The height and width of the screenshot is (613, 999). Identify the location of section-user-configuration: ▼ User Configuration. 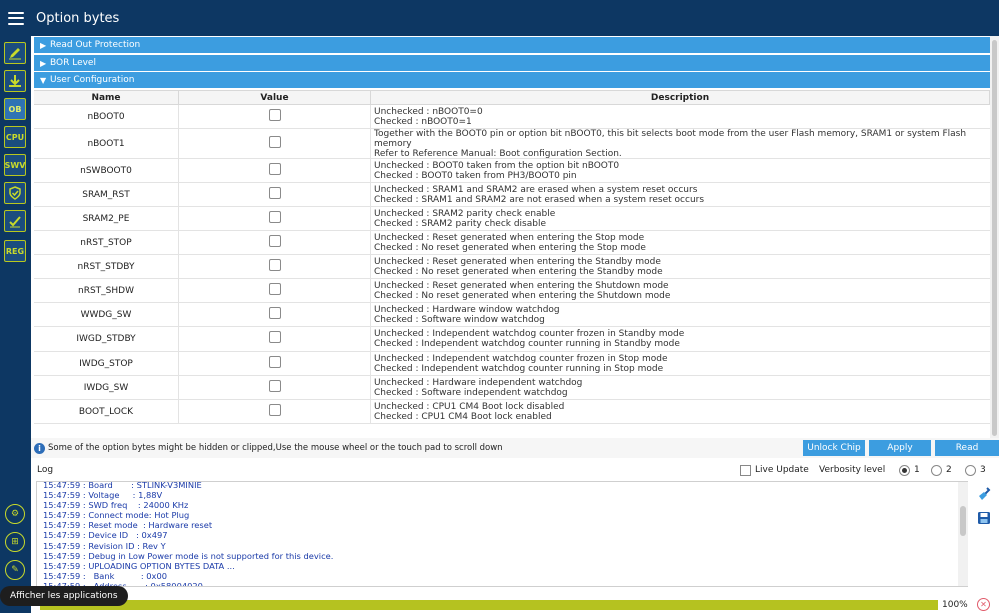
(512, 80).